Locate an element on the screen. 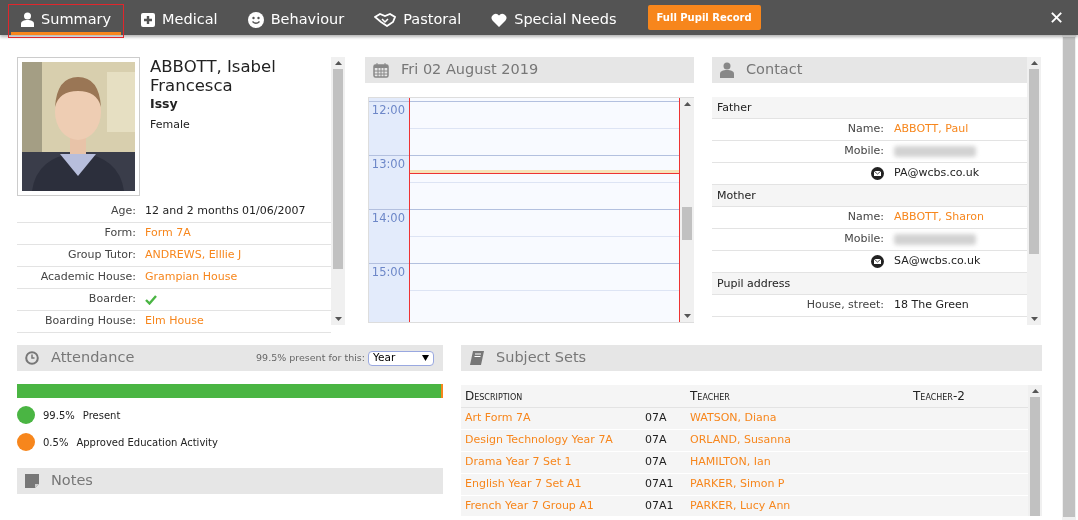 This screenshot has height=520, width=1078. field-label: Group Tutor: is located at coordinates (101, 255).